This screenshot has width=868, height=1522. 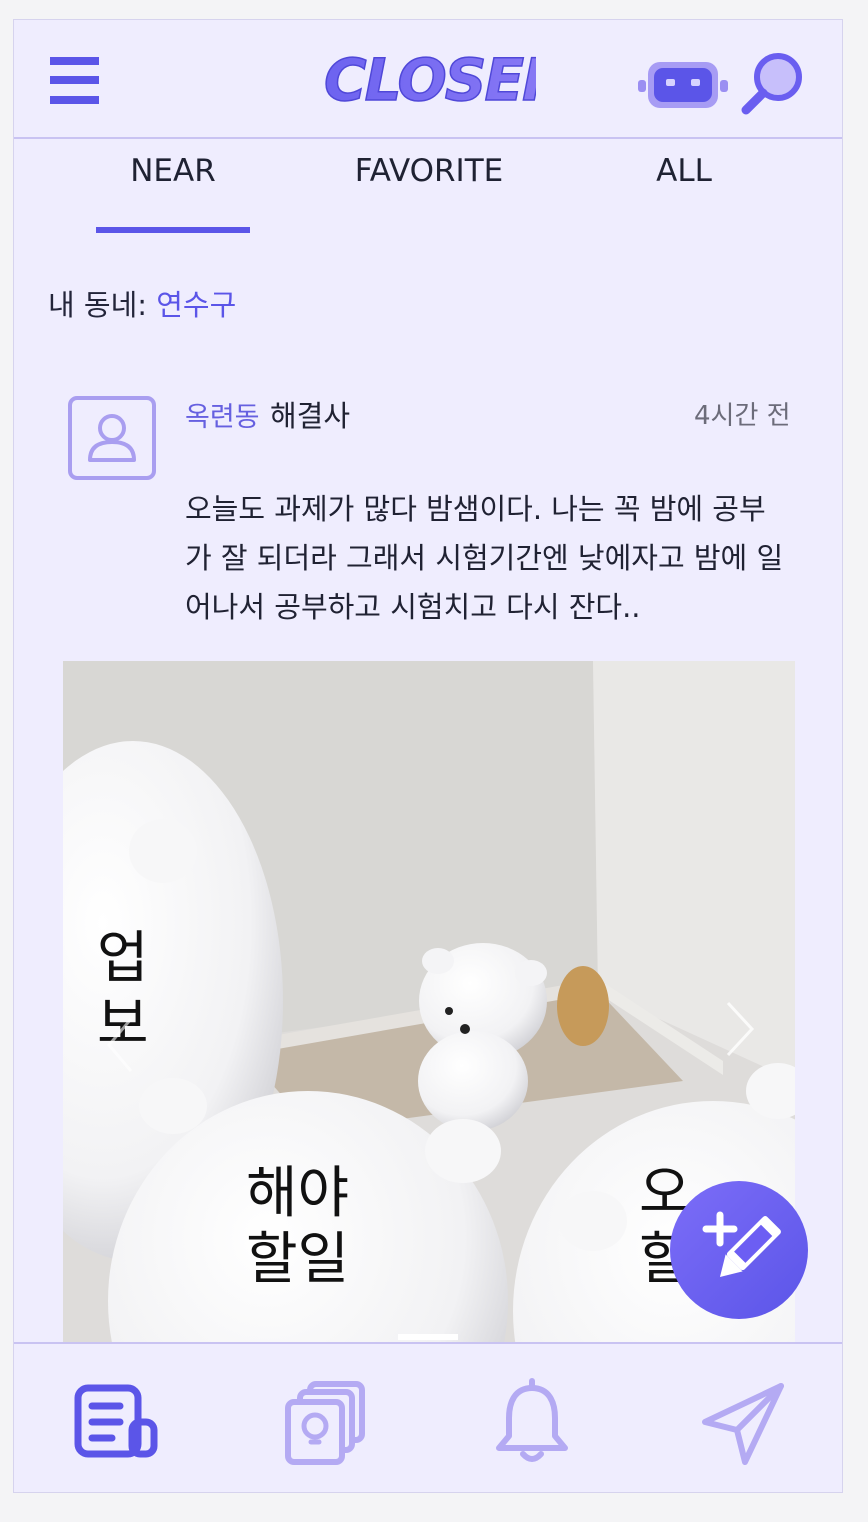 I want to click on feed-tabs: NEAR FAVORITE ALL, so click(x=428, y=188).